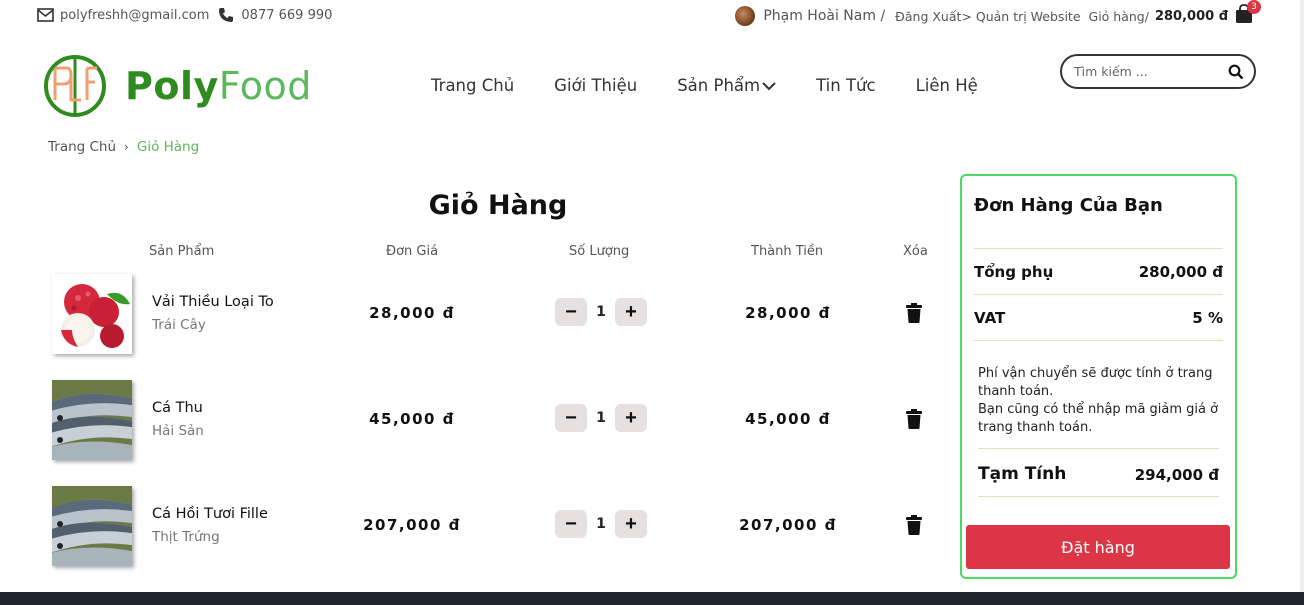  Describe the element at coordinates (134, 15) in the screenshot. I see `email-text: polyfreshh@gmail.com` at that location.